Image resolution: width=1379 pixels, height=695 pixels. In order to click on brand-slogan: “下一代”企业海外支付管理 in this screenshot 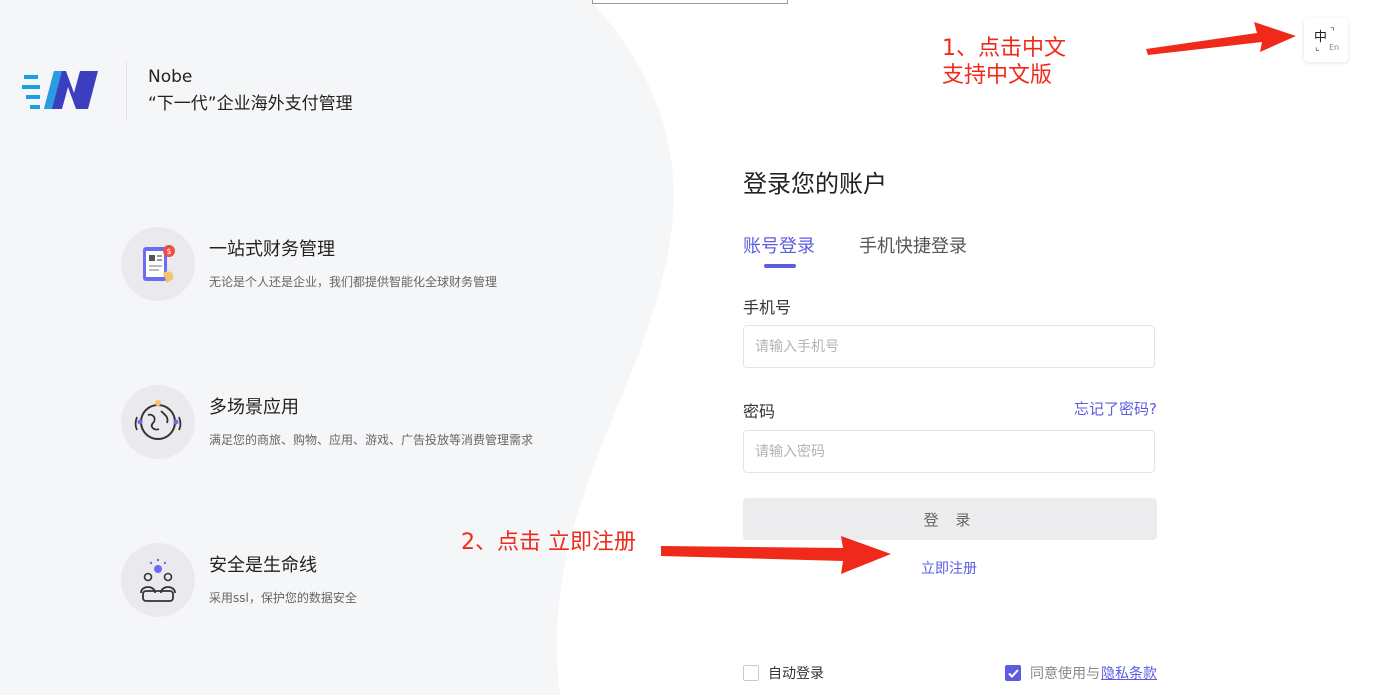, I will do `click(250, 104)`.